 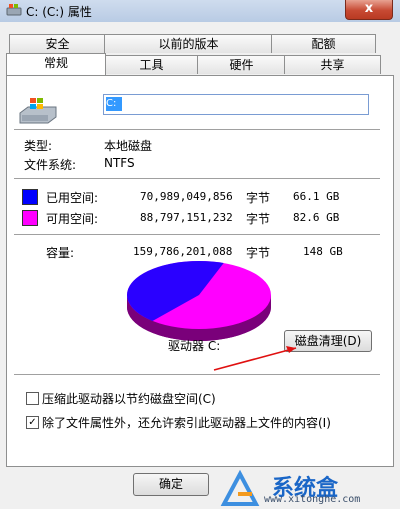 I want to click on used-space-bytes: 70,989,049,856, so click(x=186, y=196).